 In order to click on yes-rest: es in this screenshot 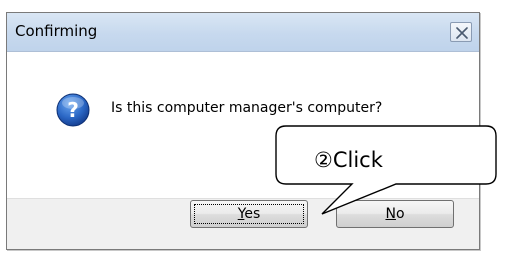, I will do `click(252, 214)`.